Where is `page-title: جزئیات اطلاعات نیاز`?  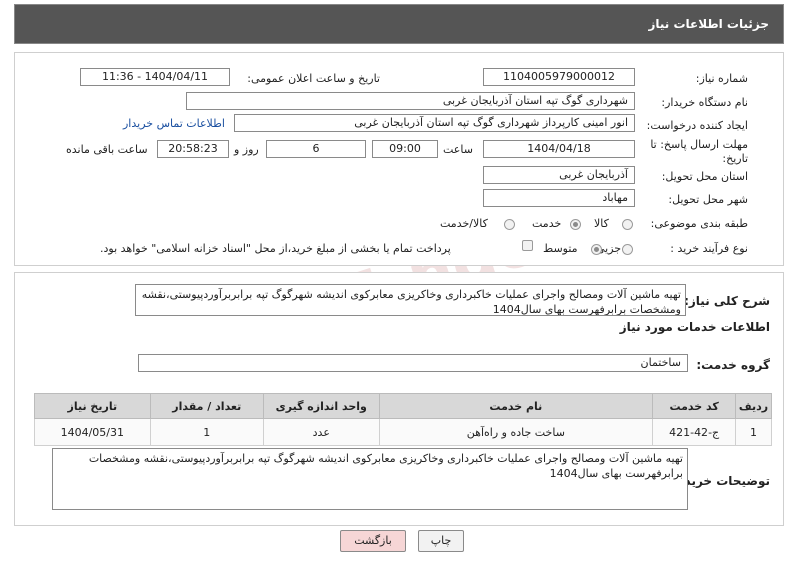
page-title: جزئیات اطلاعات نیاز is located at coordinates (708, 24).